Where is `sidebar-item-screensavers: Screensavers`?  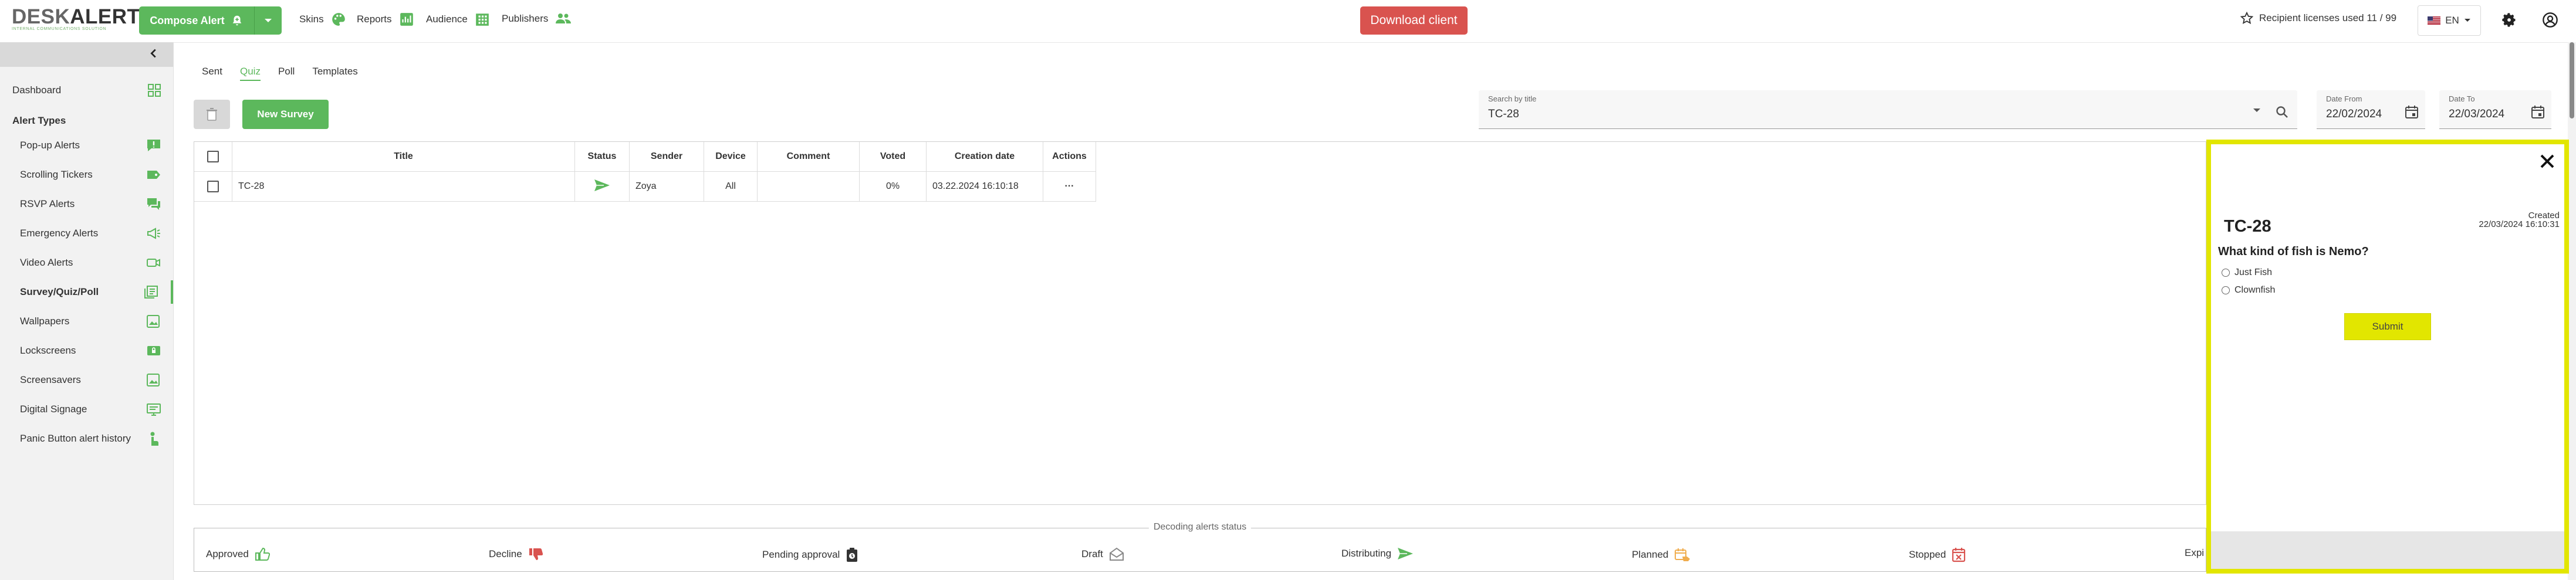 sidebar-item-screensavers: Screensavers is located at coordinates (86, 380).